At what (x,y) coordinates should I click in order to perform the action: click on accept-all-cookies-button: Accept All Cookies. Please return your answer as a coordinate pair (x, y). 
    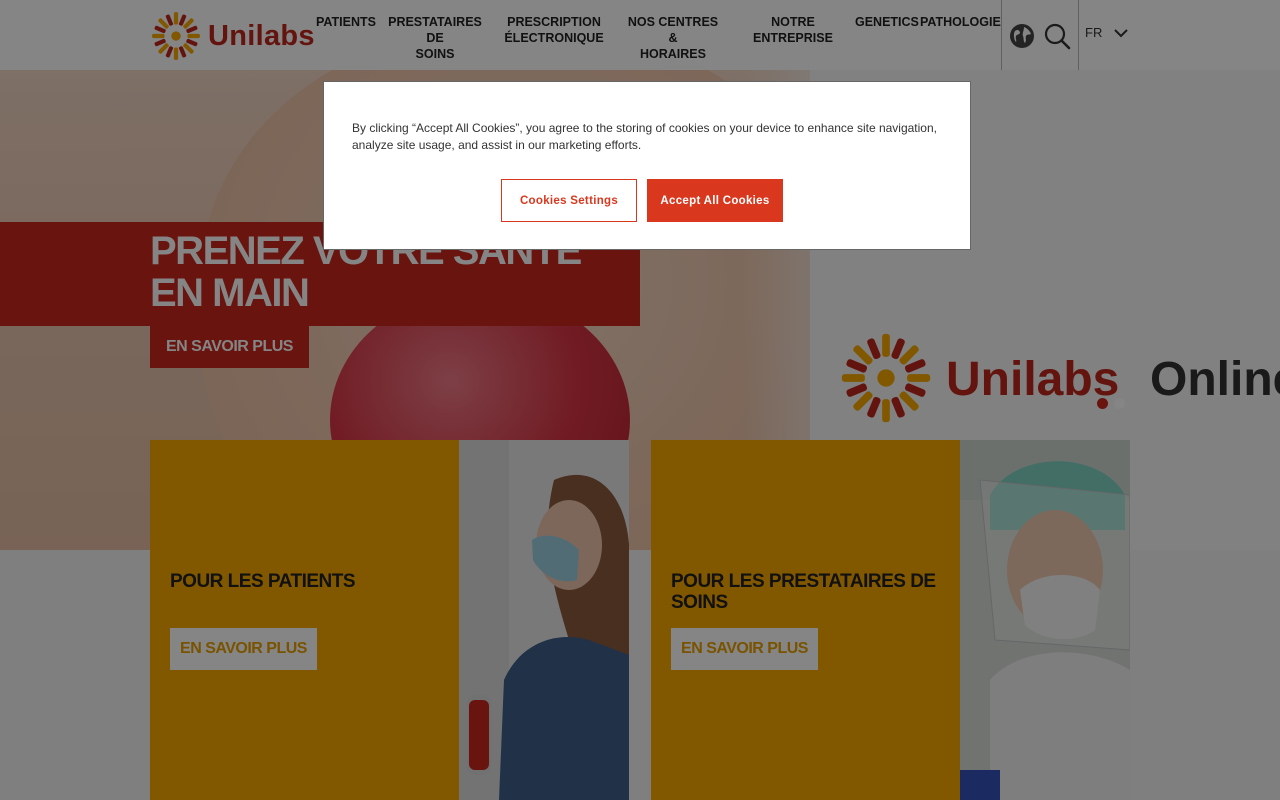
    Looking at the image, I should click on (715, 200).